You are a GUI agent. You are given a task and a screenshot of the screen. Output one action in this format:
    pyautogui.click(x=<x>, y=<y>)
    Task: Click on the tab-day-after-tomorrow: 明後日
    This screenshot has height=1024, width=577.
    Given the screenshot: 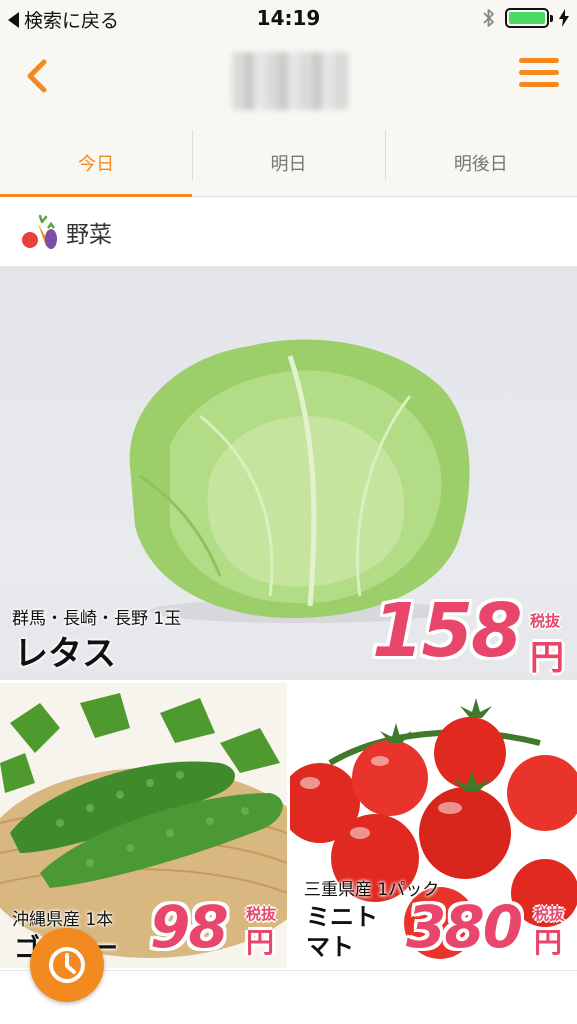 What is the action you would take?
    pyautogui.click(x=480, y=163)
    